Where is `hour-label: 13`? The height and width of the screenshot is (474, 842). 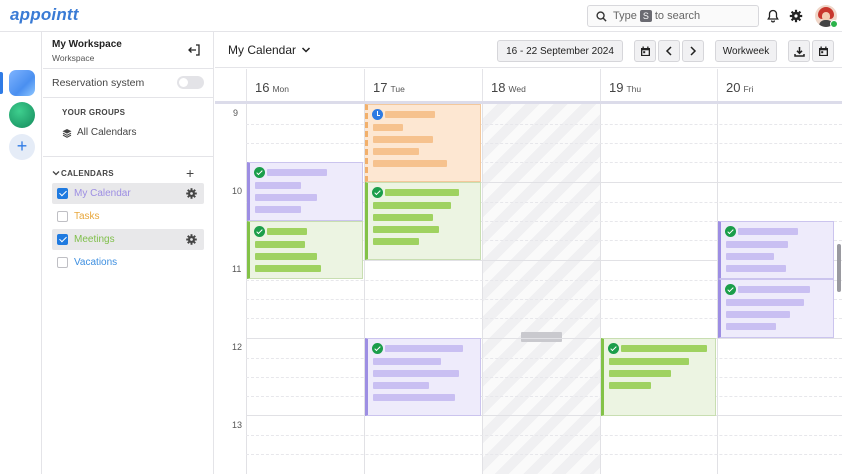 hour-label: 13 is located at coordinates (237, 425).